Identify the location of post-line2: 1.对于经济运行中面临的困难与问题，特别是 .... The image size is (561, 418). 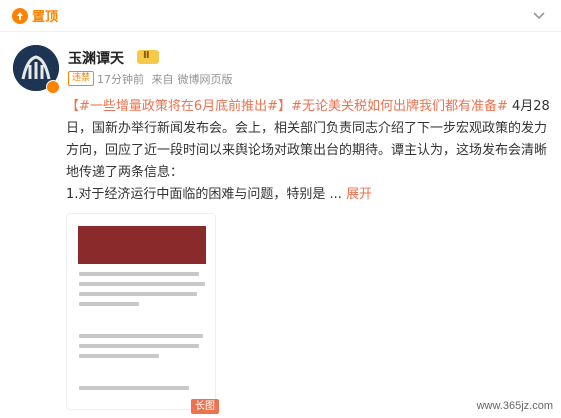
(204, 194).